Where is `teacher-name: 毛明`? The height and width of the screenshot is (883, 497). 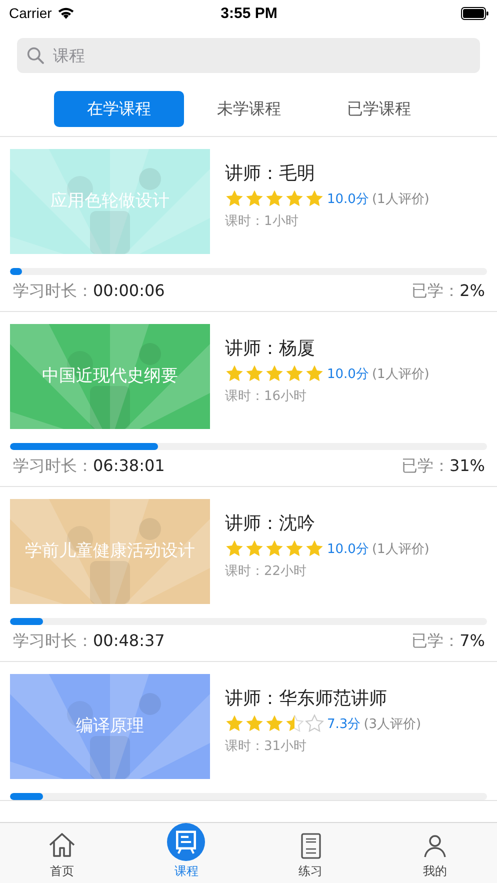 teacher-name: 毛明 is located at coordinates (297, 173).